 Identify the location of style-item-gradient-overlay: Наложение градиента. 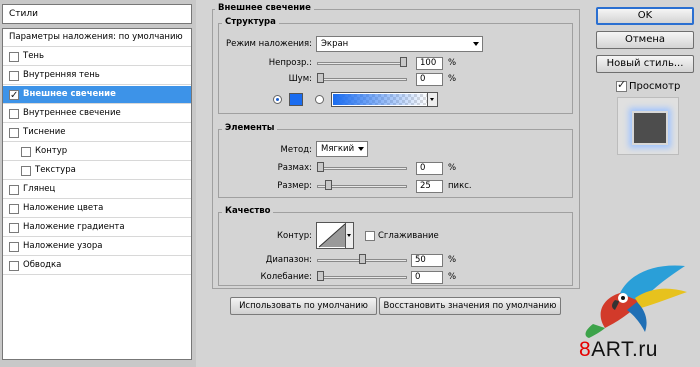
(97, 228).